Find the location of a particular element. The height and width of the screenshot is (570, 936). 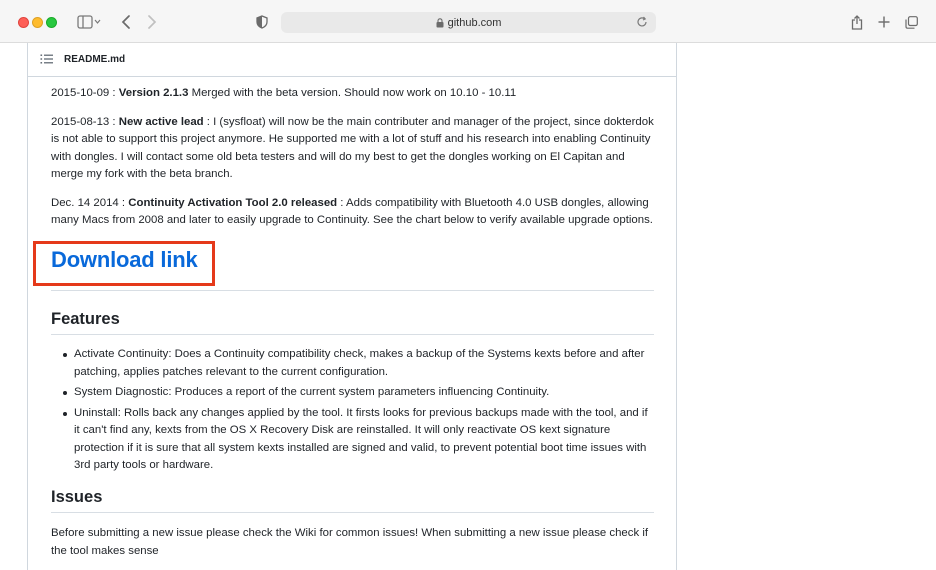

readme-header: README.md is located at coordinates (352, 60).